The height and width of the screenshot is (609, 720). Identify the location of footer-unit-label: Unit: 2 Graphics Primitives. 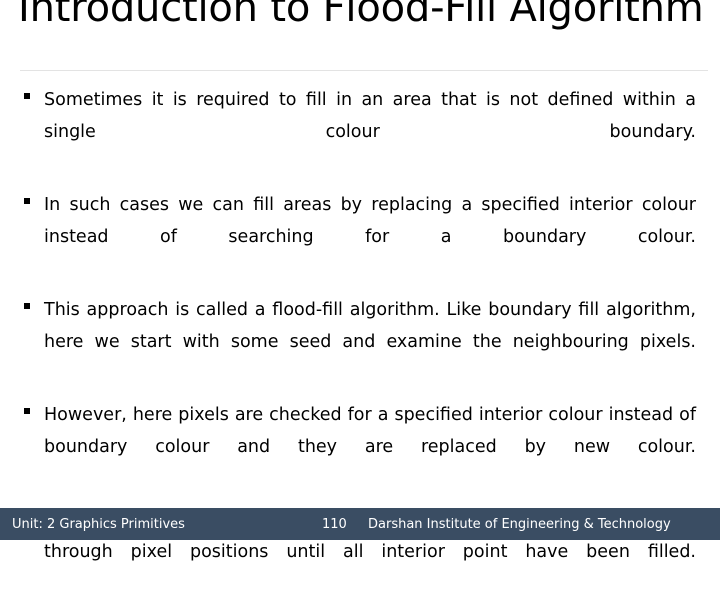
(98, 524).